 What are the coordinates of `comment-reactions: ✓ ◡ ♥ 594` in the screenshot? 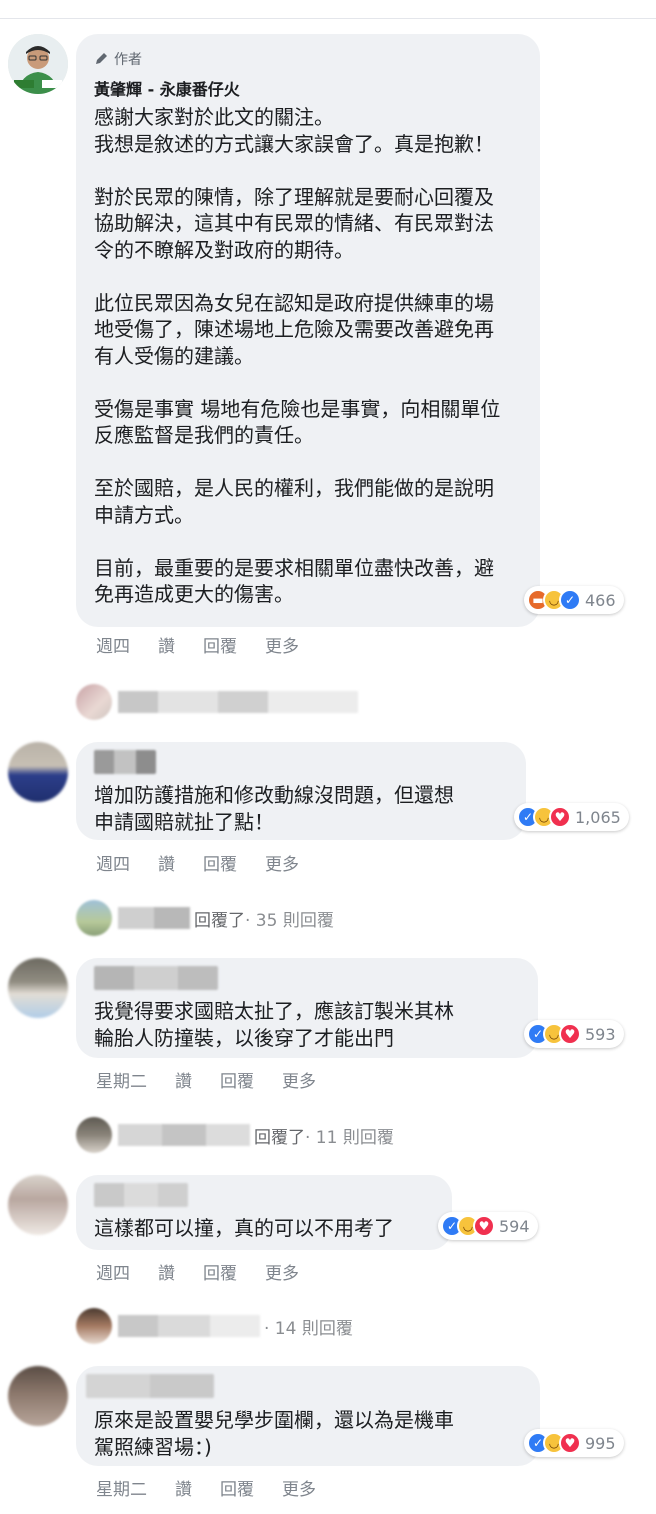 It's located at (488, 1226).